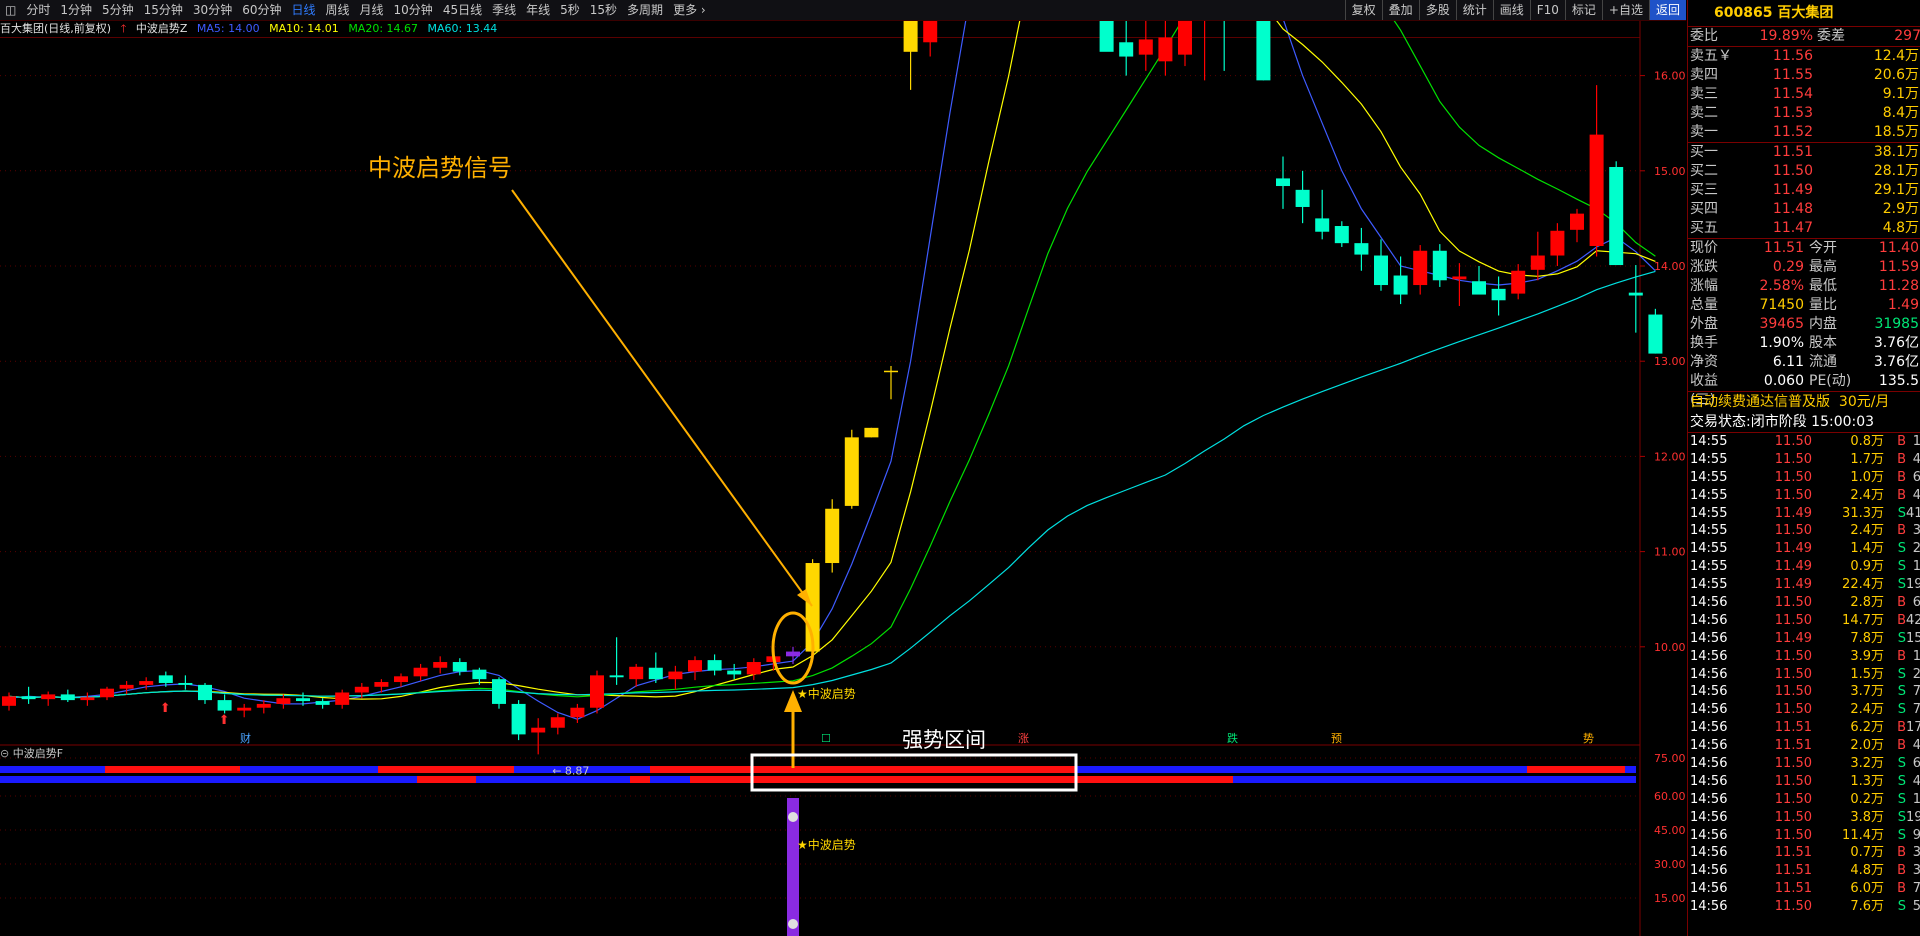 The height and width of the screenshot is (936, 1920). I want to click on buy-row: 买三 11.49 29.1万, so click(1804, 190).